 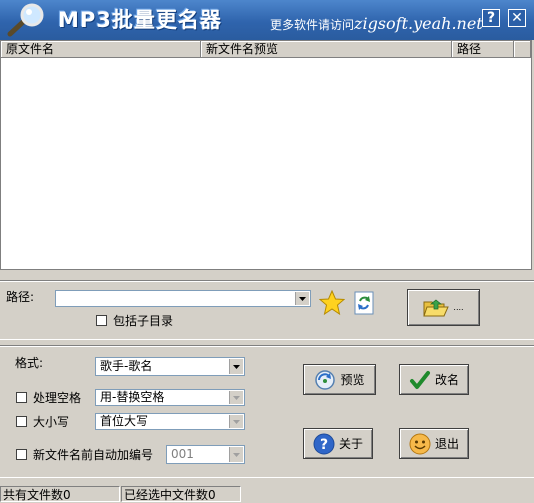 I want to click on about-button-label: 关于, so click(x=350, y=444).